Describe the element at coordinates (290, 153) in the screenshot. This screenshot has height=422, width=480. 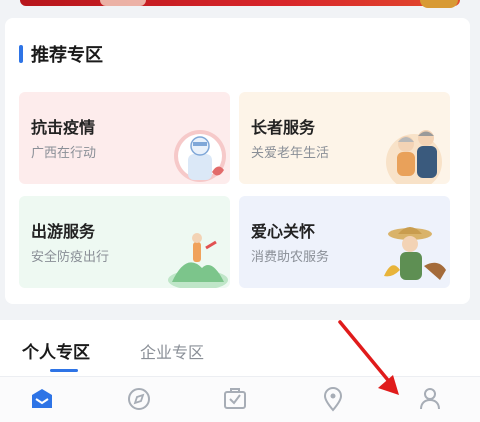
I see `tile-subtitle: 关爱老年生活` at that location.